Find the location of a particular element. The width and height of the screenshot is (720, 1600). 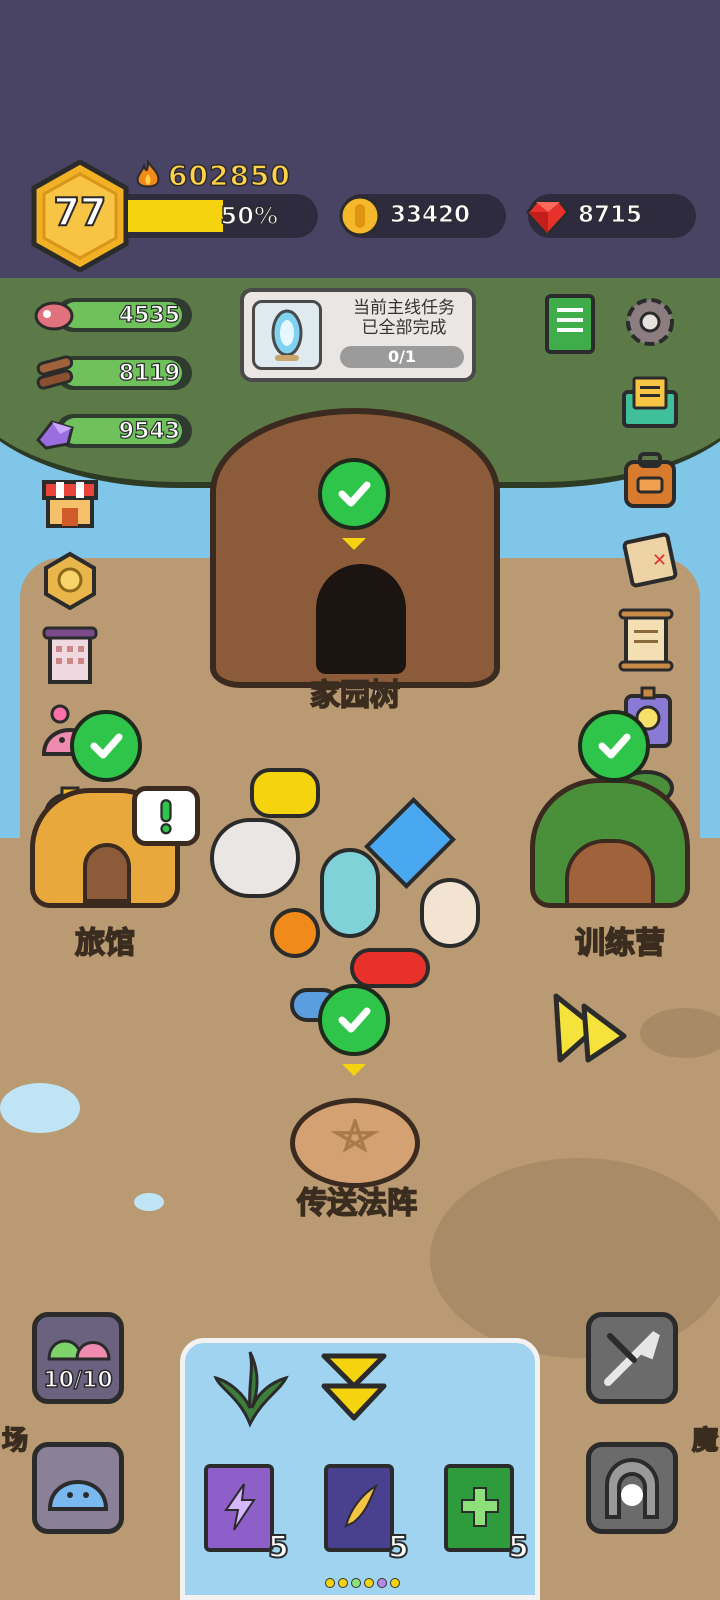

calendar-scroll-icon is located at coordinates (70, 655).